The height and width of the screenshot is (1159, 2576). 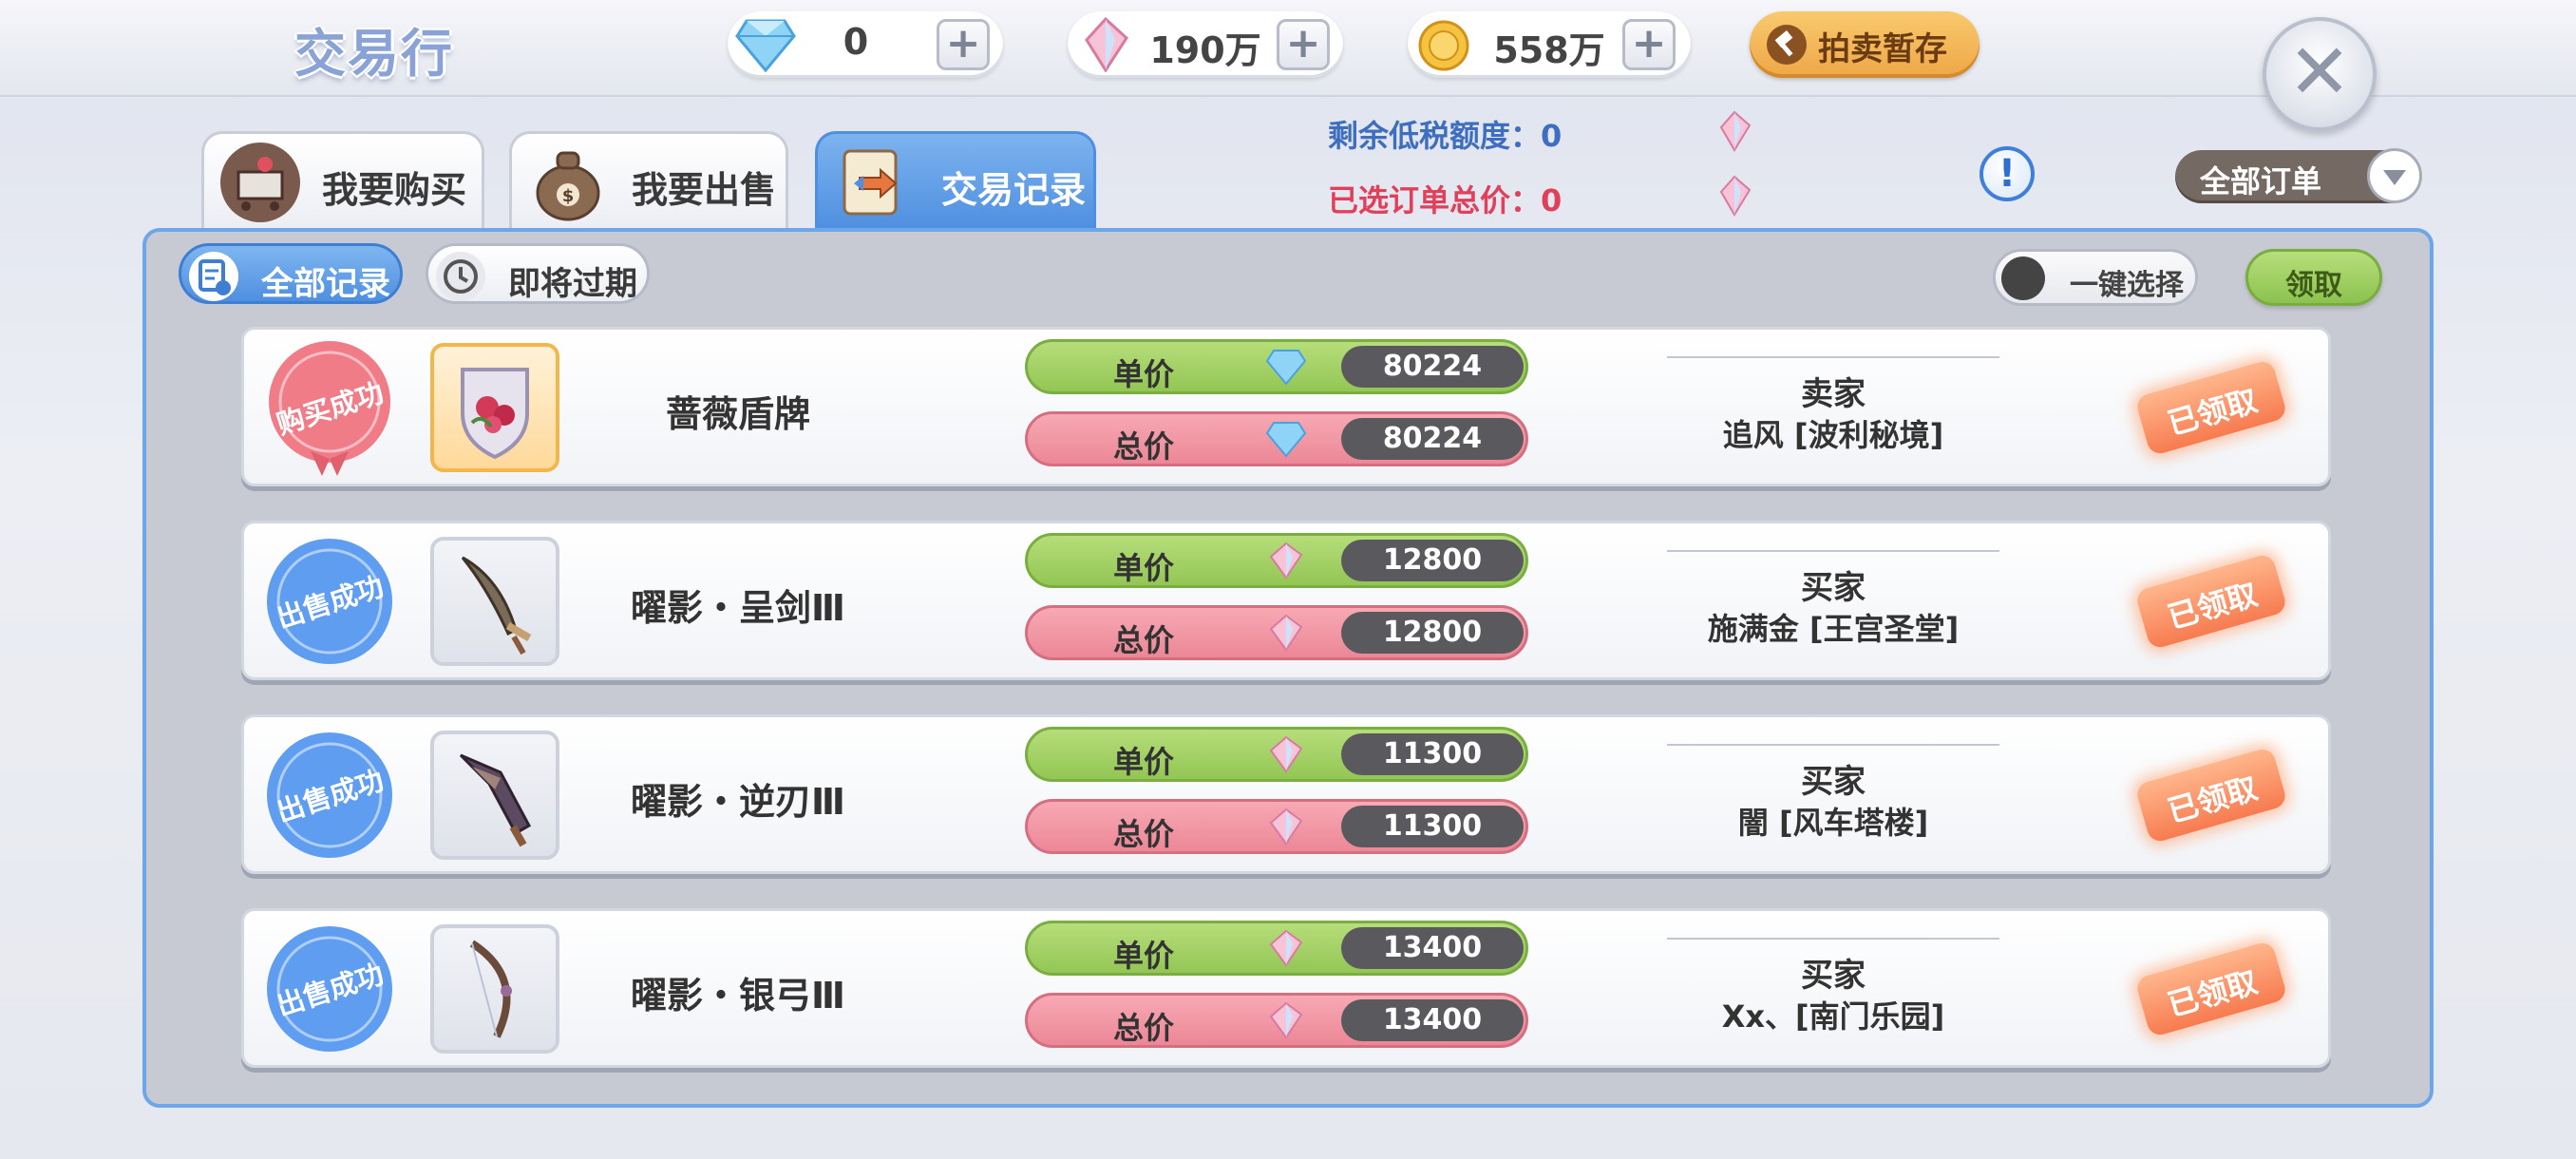 What do you see at coordinates (1432, 439) in the screenshot?
I see `total-price-value: 80224` at bounding box center [1432, 439].